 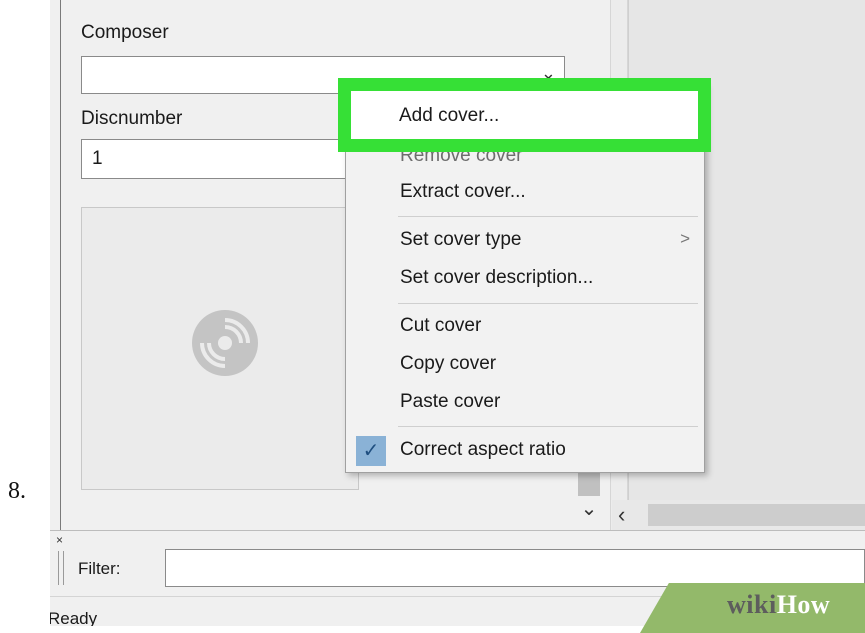 What do you see at coordinates (483, 449) in the screenshot?
I see `menu-item-label: Correct aspect ratio` at bounding box center [483, 449].